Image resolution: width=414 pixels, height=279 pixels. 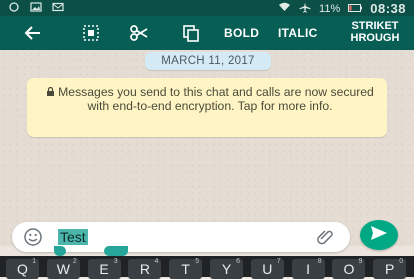 I want to click on paperclip-icon, so click(x=326, y=237).